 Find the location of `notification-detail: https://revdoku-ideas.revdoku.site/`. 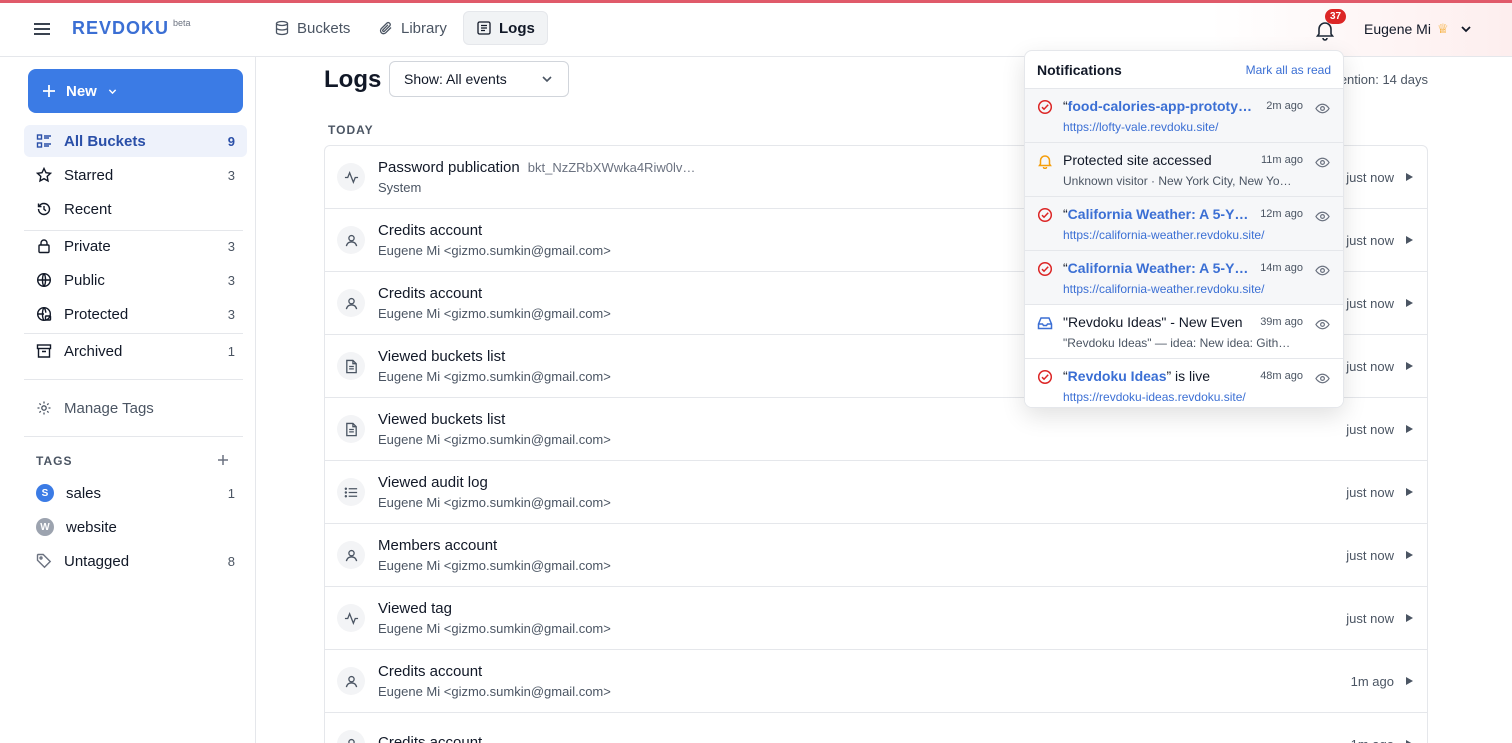

notification-detail: https://revdoku-ideas.revdoku.site/ is located at coordinates (1181, 397).